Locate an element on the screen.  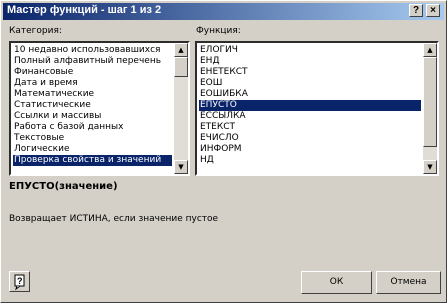
function-list-item: НД is located at coordinates (310, 160).